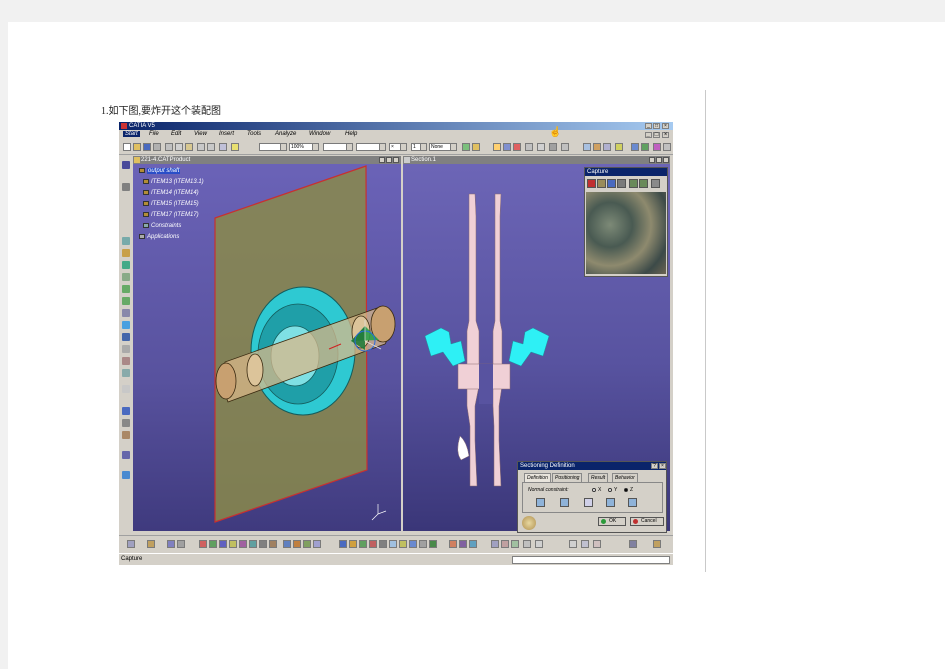  What do you see at coordinates (433, 544) in the screenshot?
I see `bom-tool-icon` at bounding box center [433, 544].